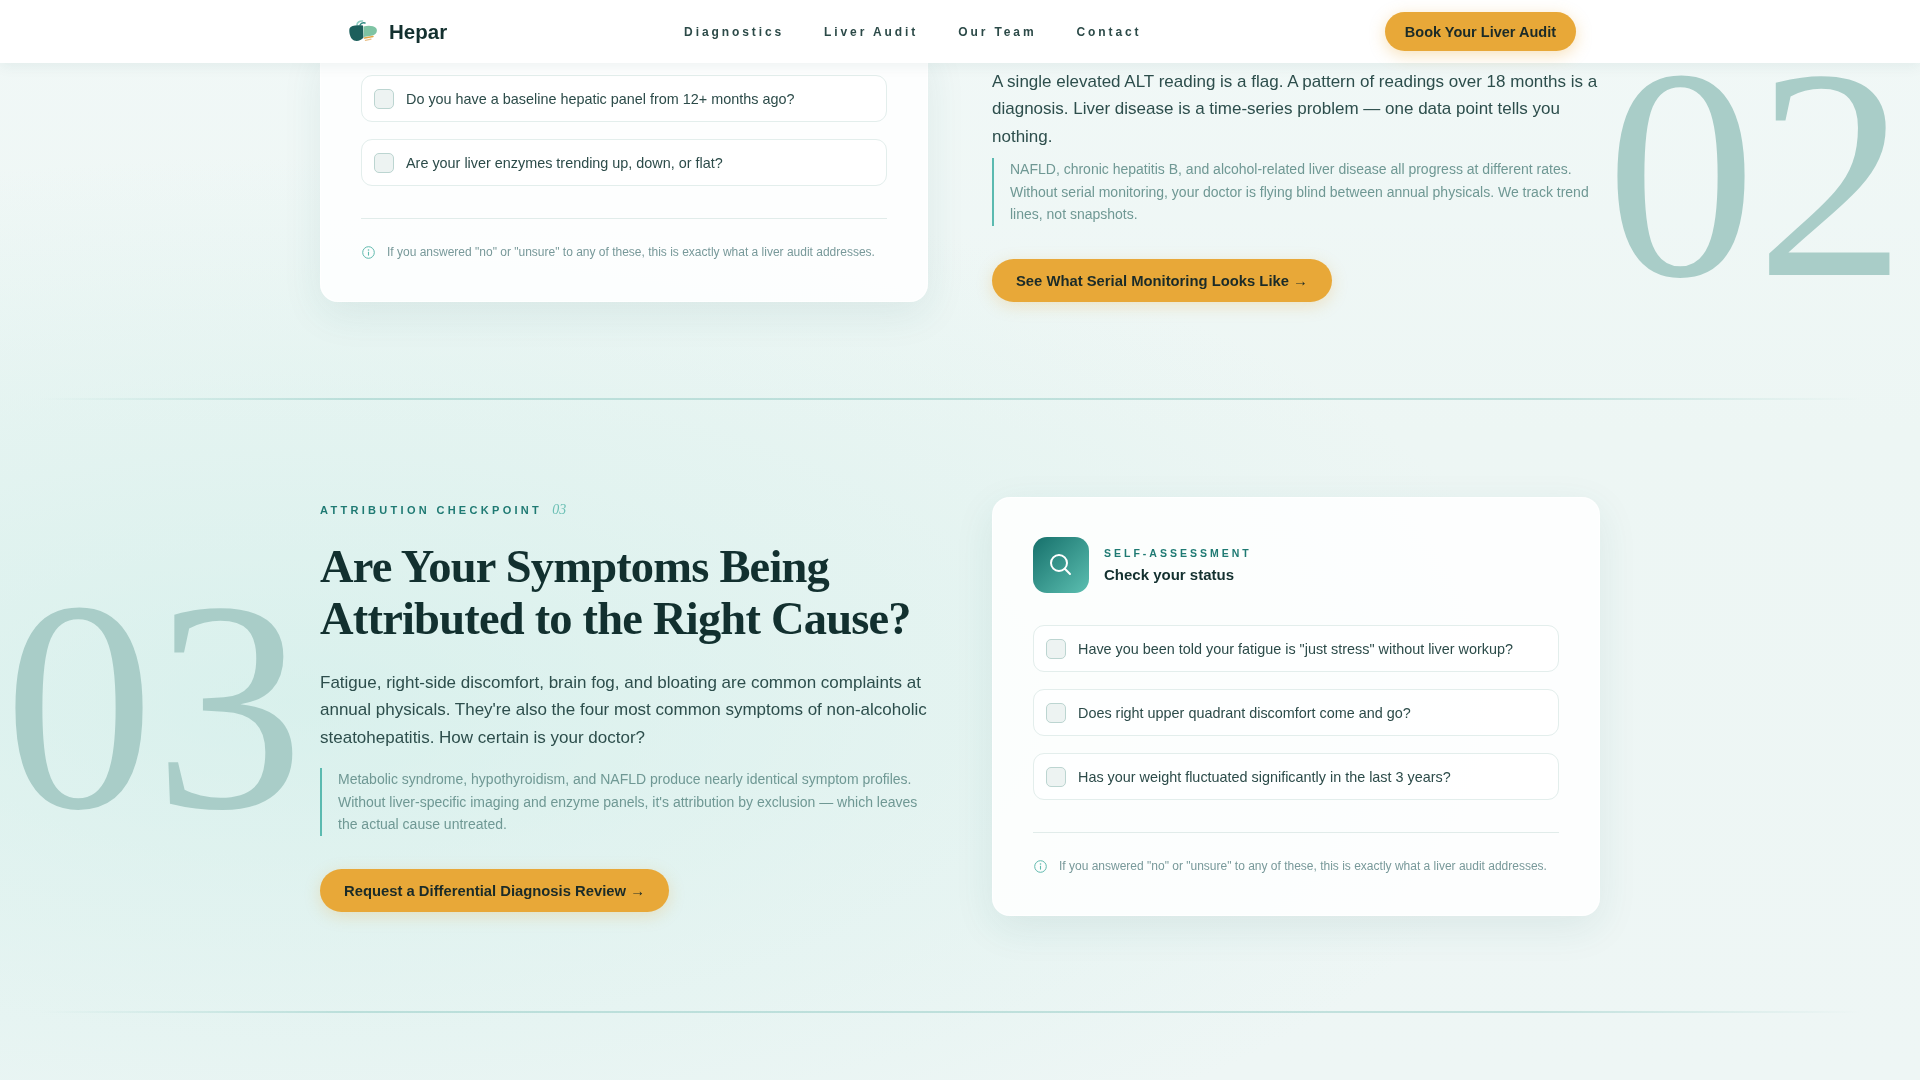 The image size is (1920, 1080). Describe the element at coordinates (734, 31) in the screenshot. I see `nav-link: Diagnostics` at that location.